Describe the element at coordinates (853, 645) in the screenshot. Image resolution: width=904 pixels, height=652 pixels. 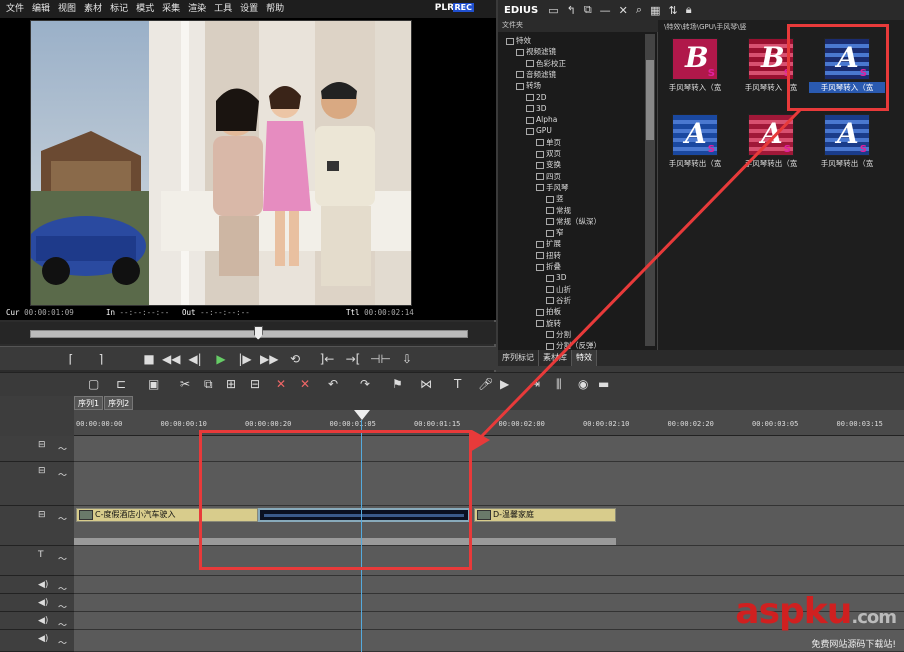
I see `watermark-tagline: 免费网站源码下载站!` at that location.